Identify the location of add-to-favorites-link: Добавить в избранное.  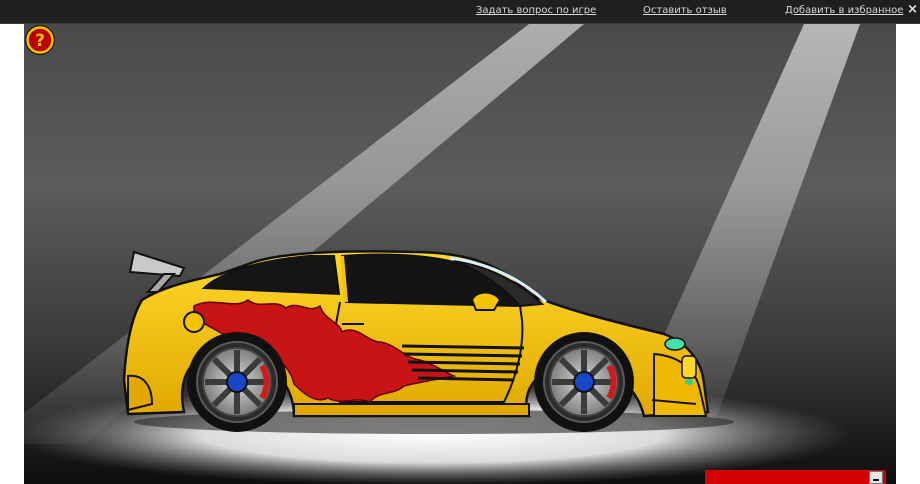
(844, 10).